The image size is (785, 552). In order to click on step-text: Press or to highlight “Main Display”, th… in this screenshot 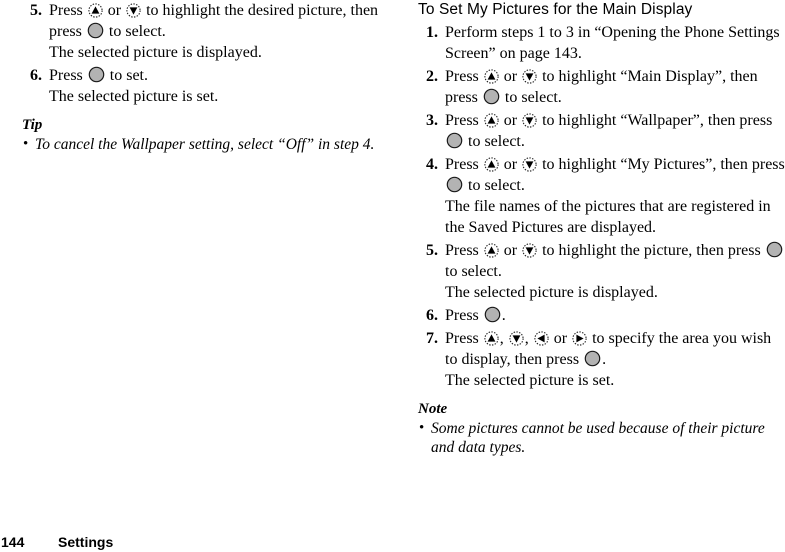, I will do `click(615, 87)`.